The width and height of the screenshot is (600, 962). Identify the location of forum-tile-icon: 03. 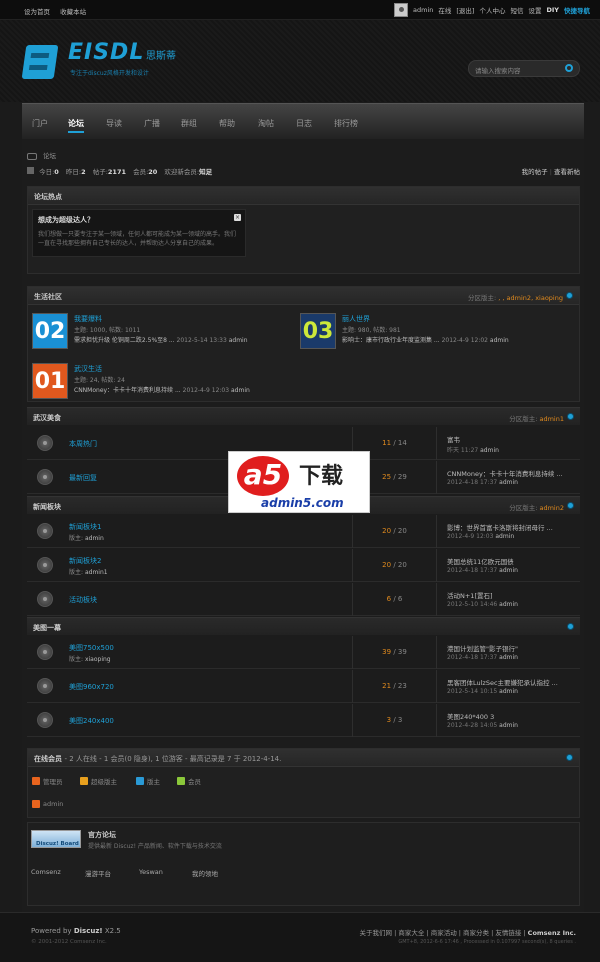
(318, 331).